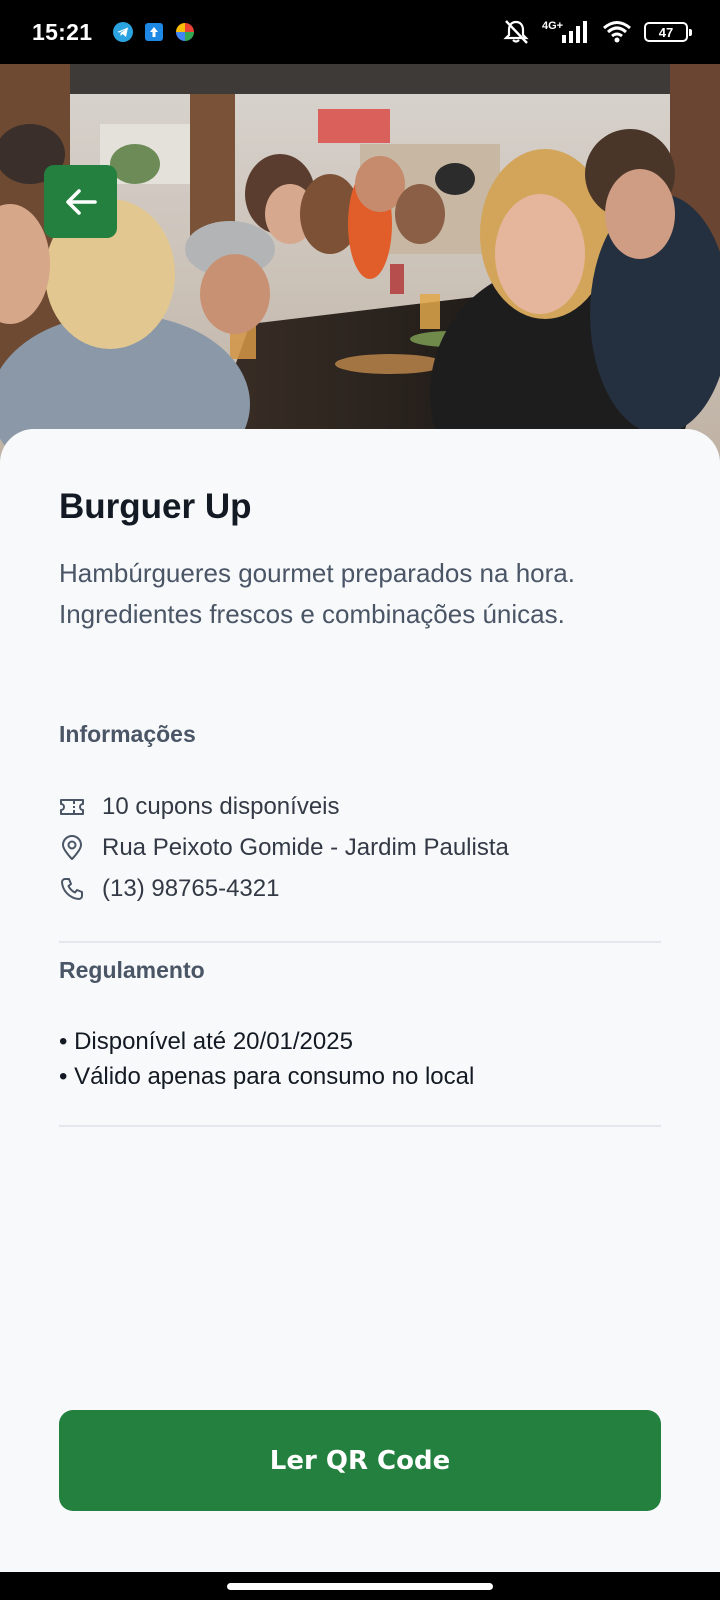 The height and width of the screenshot is (1600, 720). What do you see at coordinates (221, 806) in the screenshot?
I see `info-item-text: 10 cupons disponíveis` at bounding box center [221, 806].